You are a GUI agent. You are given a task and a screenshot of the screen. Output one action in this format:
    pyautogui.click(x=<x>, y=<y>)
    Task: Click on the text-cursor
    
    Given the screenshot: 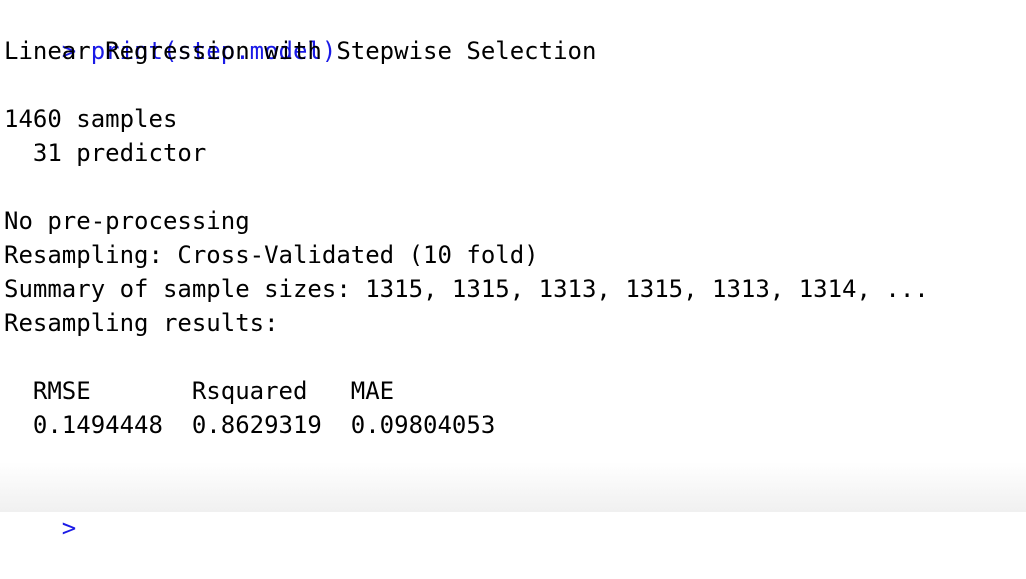 What is the action you would take?
    pyautogui.click(x=27, y=495)
    